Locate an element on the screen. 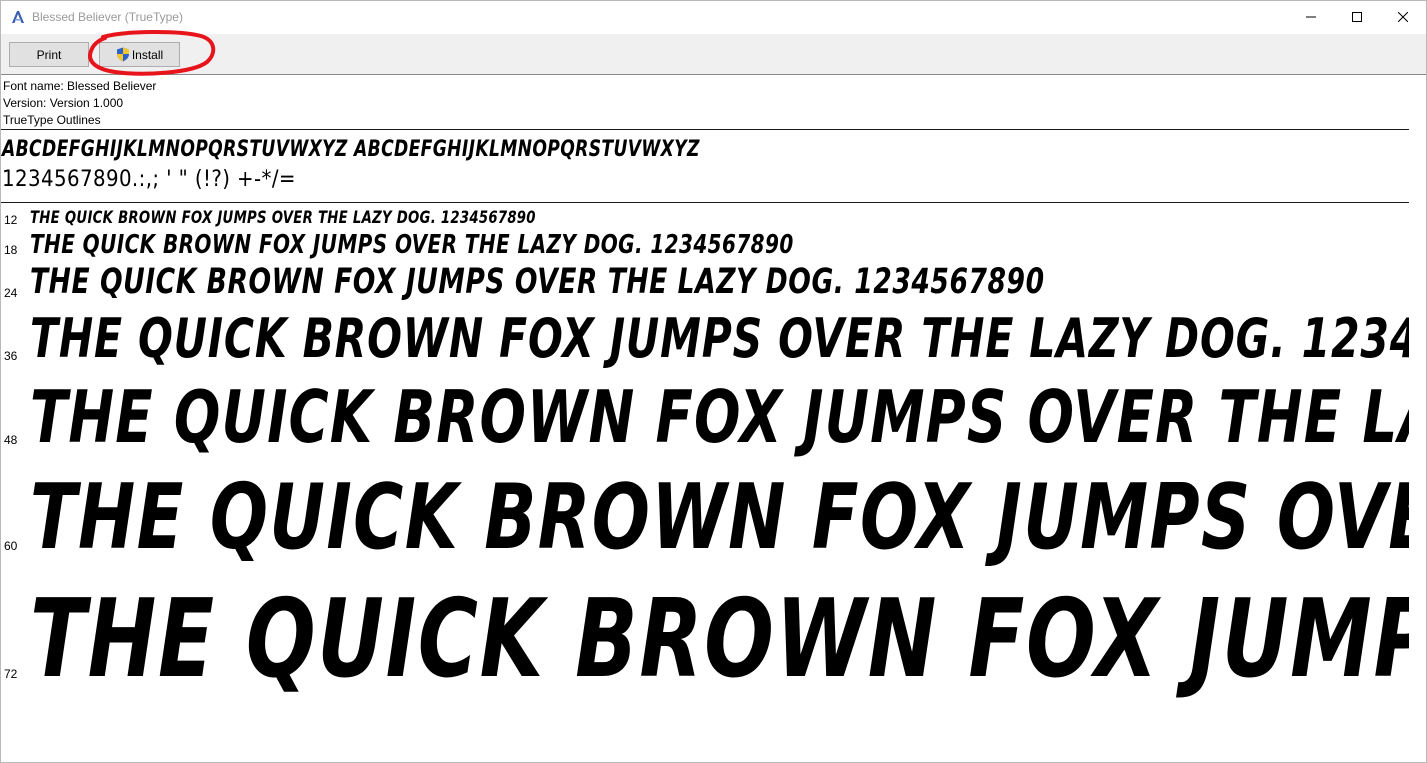 Image resolution: width=1427 pixels, height=763 pixels. close-icon is located at coordinates (1403, 17).